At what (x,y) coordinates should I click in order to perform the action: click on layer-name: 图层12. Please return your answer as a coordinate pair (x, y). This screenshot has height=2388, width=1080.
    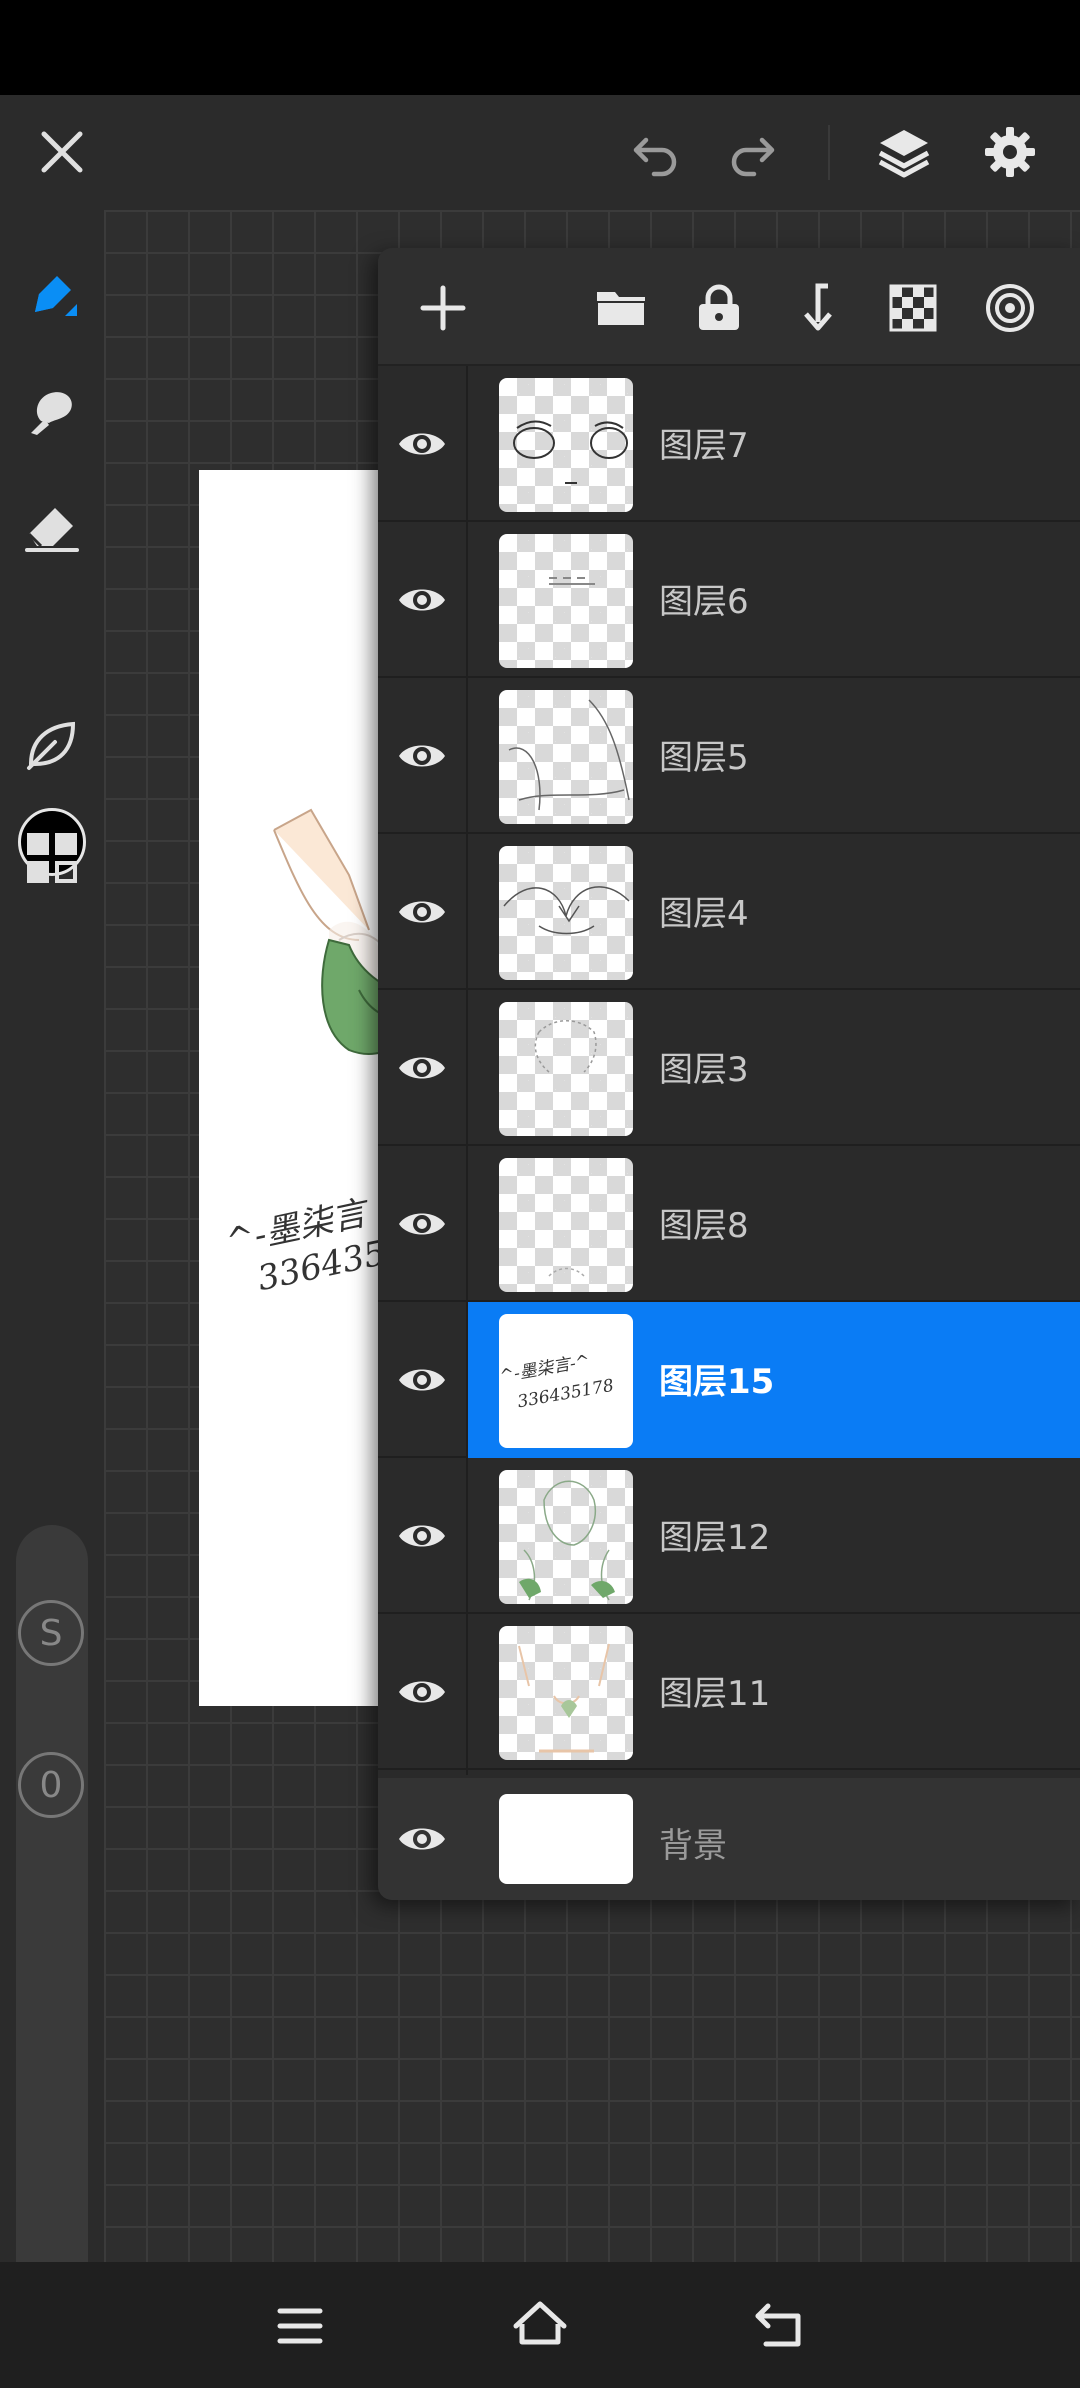
    Looking at the image, I should click on (715, 1538).